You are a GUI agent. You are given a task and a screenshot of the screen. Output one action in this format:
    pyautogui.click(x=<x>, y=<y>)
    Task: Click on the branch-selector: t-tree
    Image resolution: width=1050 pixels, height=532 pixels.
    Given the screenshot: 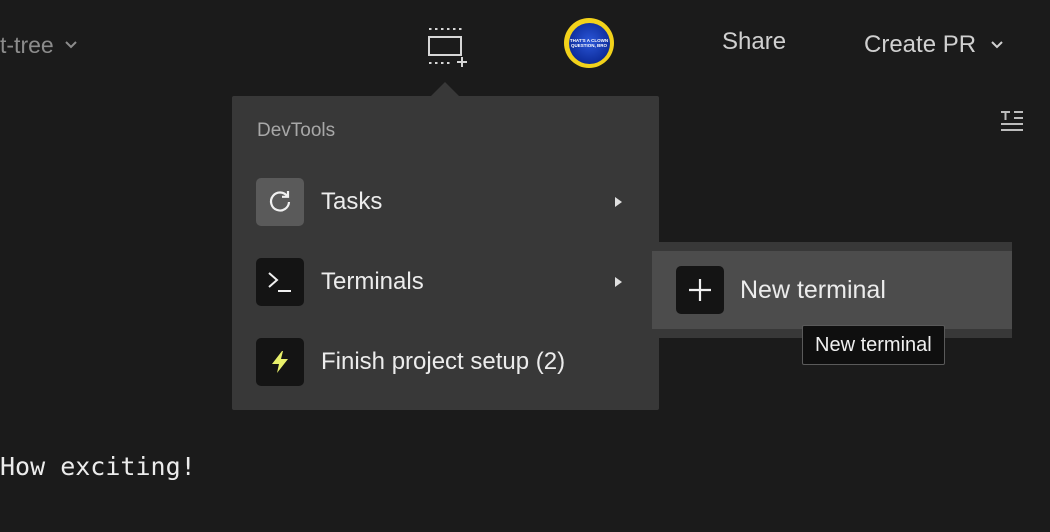 What is the action you would take?
    pyautogui.click(x=39, y=45)
    